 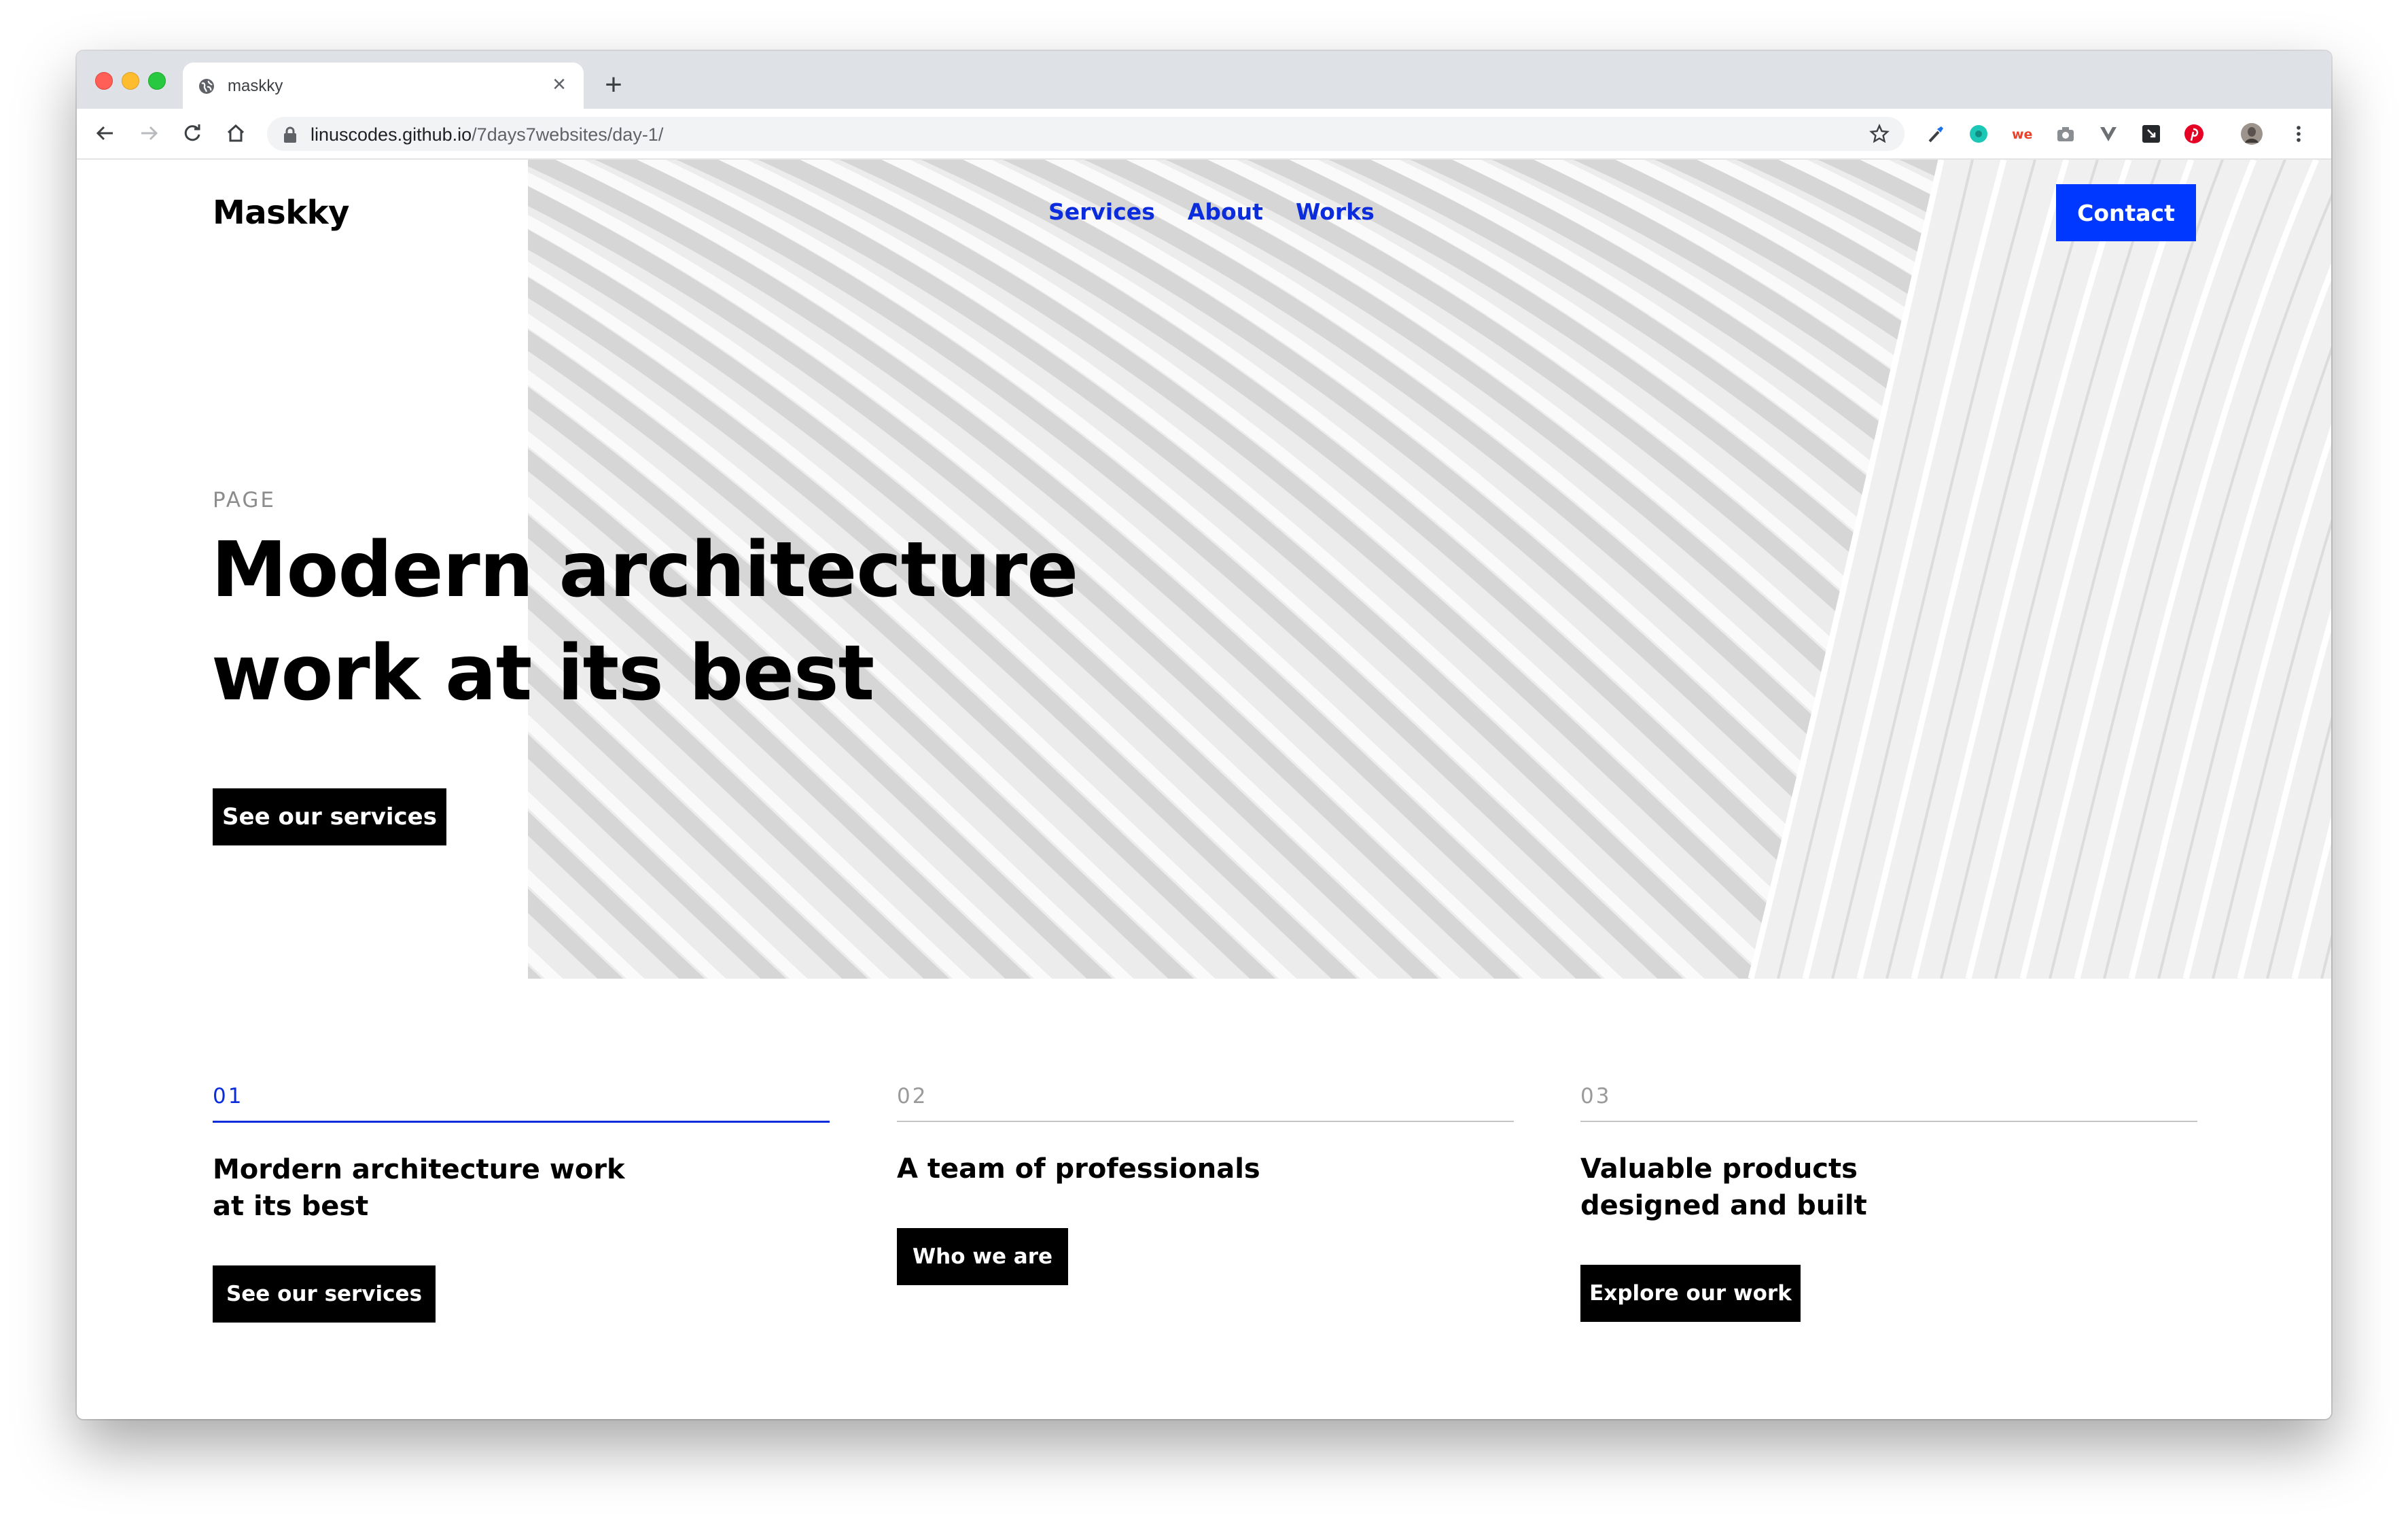 I want to click on feature-card-2: 02 A team of professionals Who we are, so click(x=1205, y=1184).